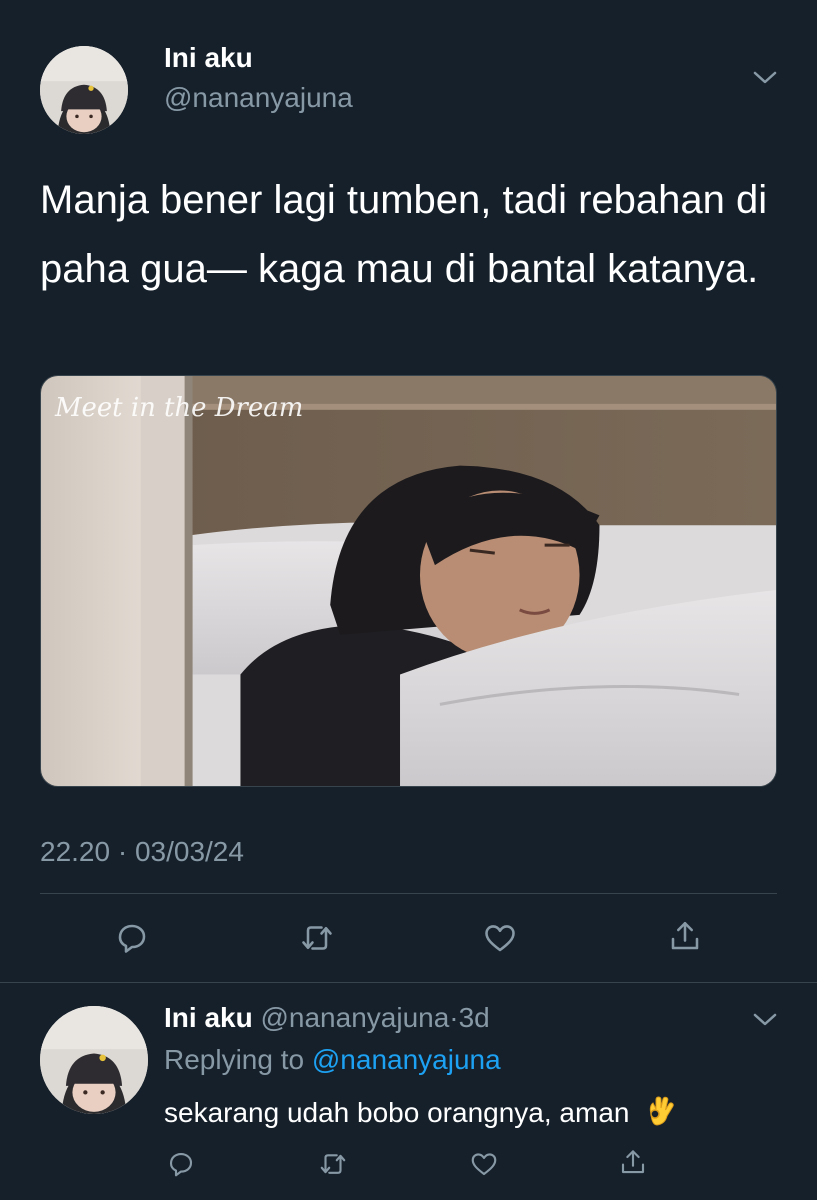 The width and height of the screenshot is (817, 1200). I want to click on share-button, so click(685, 936).